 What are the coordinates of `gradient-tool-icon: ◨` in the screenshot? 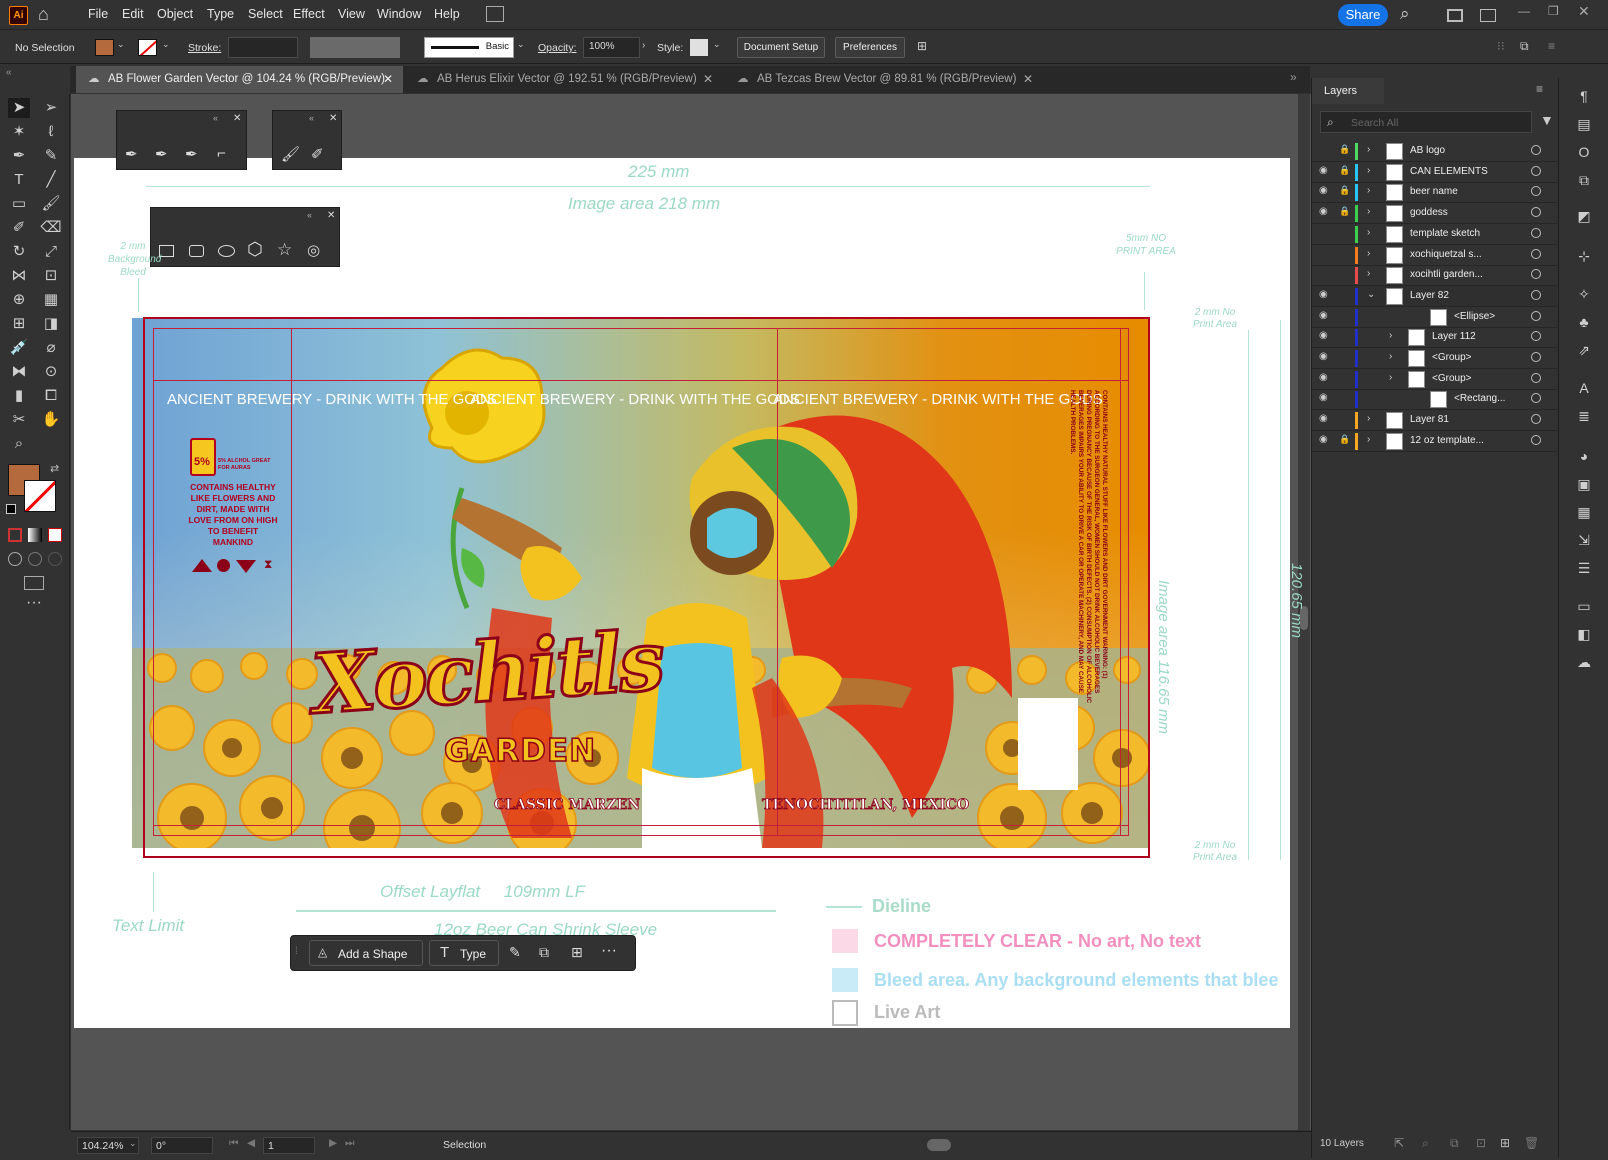 It's located at (51, 324).